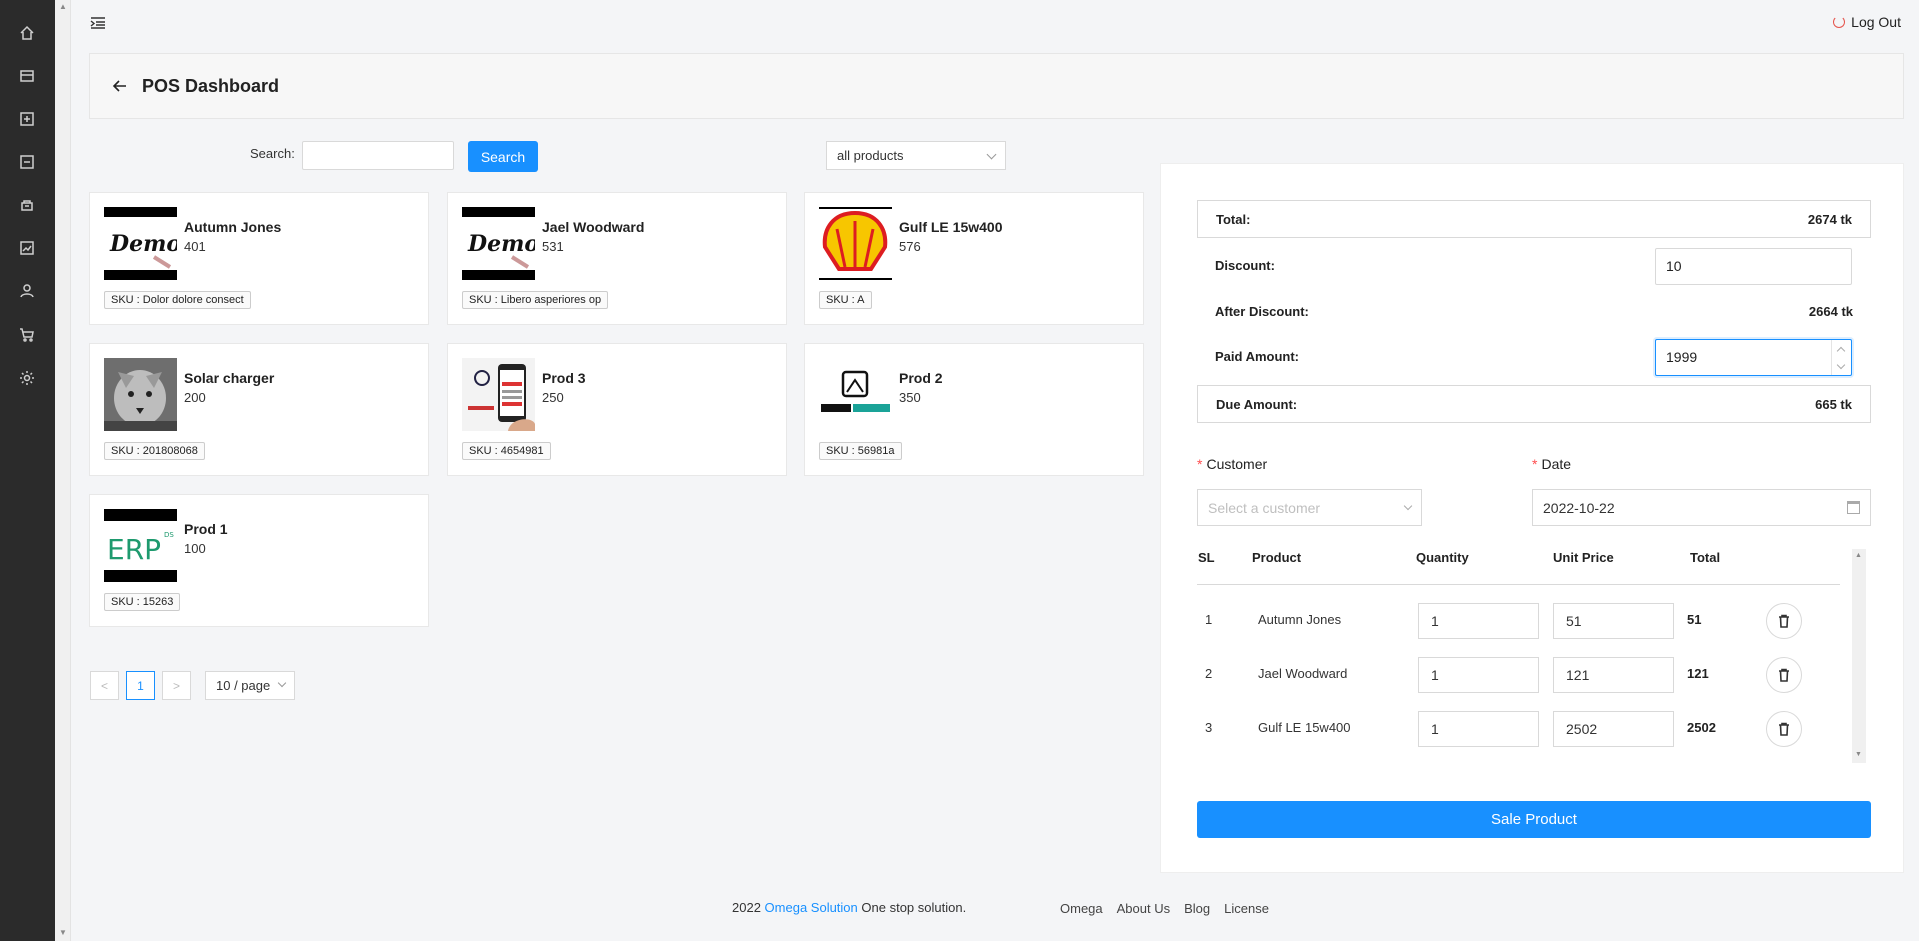 The width and height of the screenshot is (1919, 941). I want to click on product-filter-select: all products, so click(916, 155).